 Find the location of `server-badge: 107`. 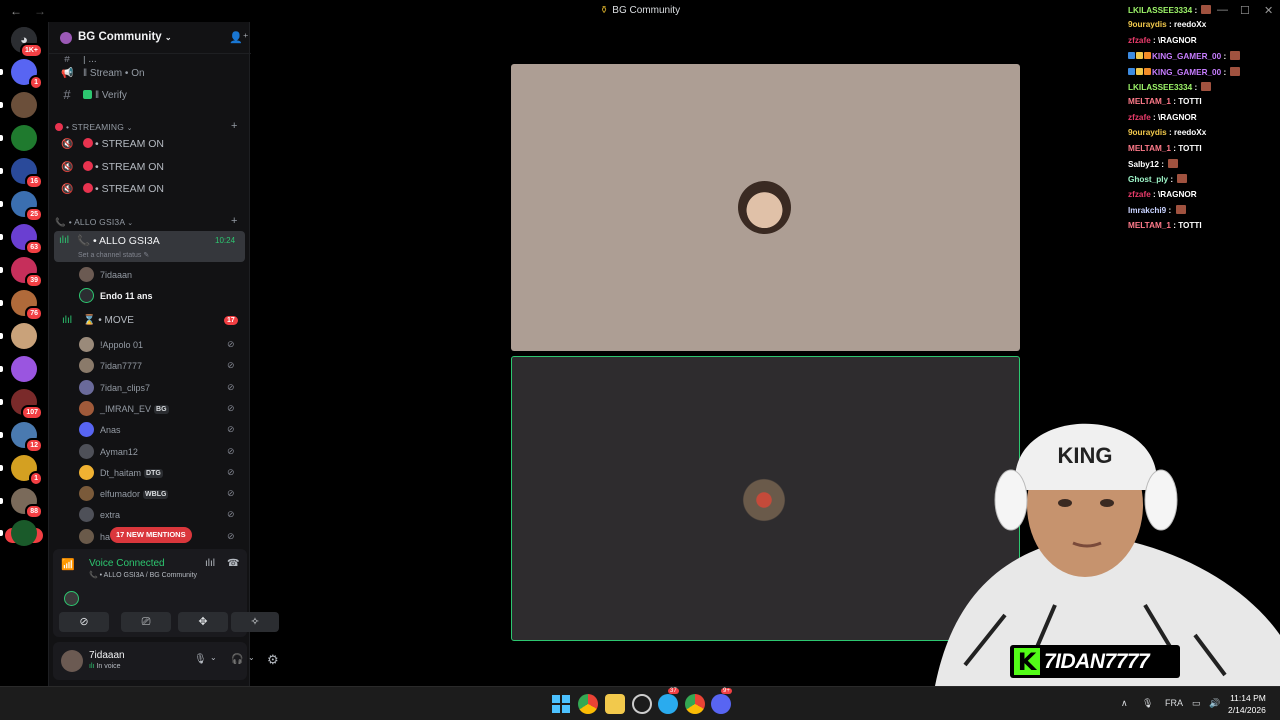

server-badge: 107 is located at coordinates (32, 412).